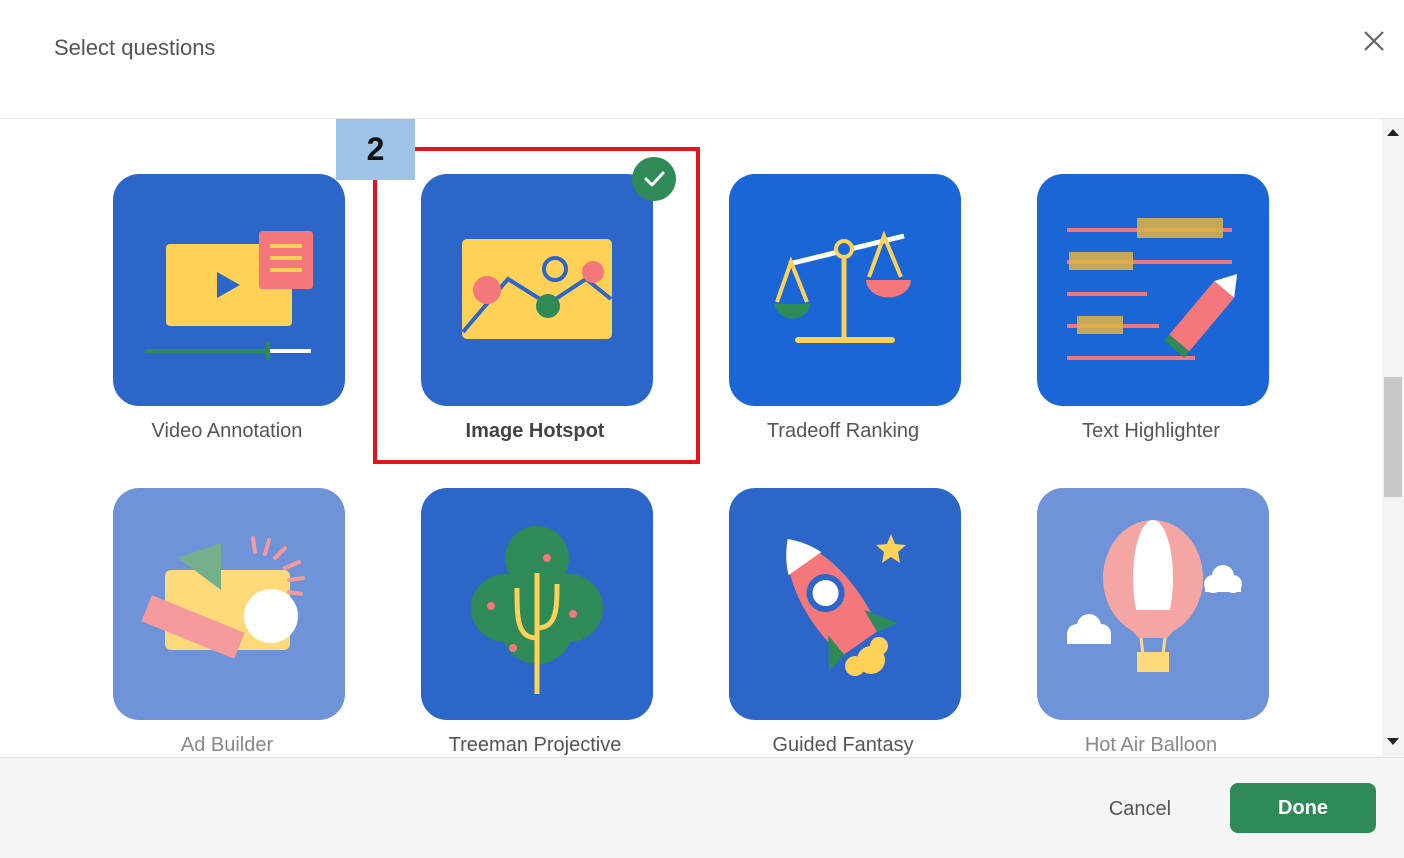 The height and width of the screenshot is (858, 1404). I want to click on scale-icon, so click(845, 290).